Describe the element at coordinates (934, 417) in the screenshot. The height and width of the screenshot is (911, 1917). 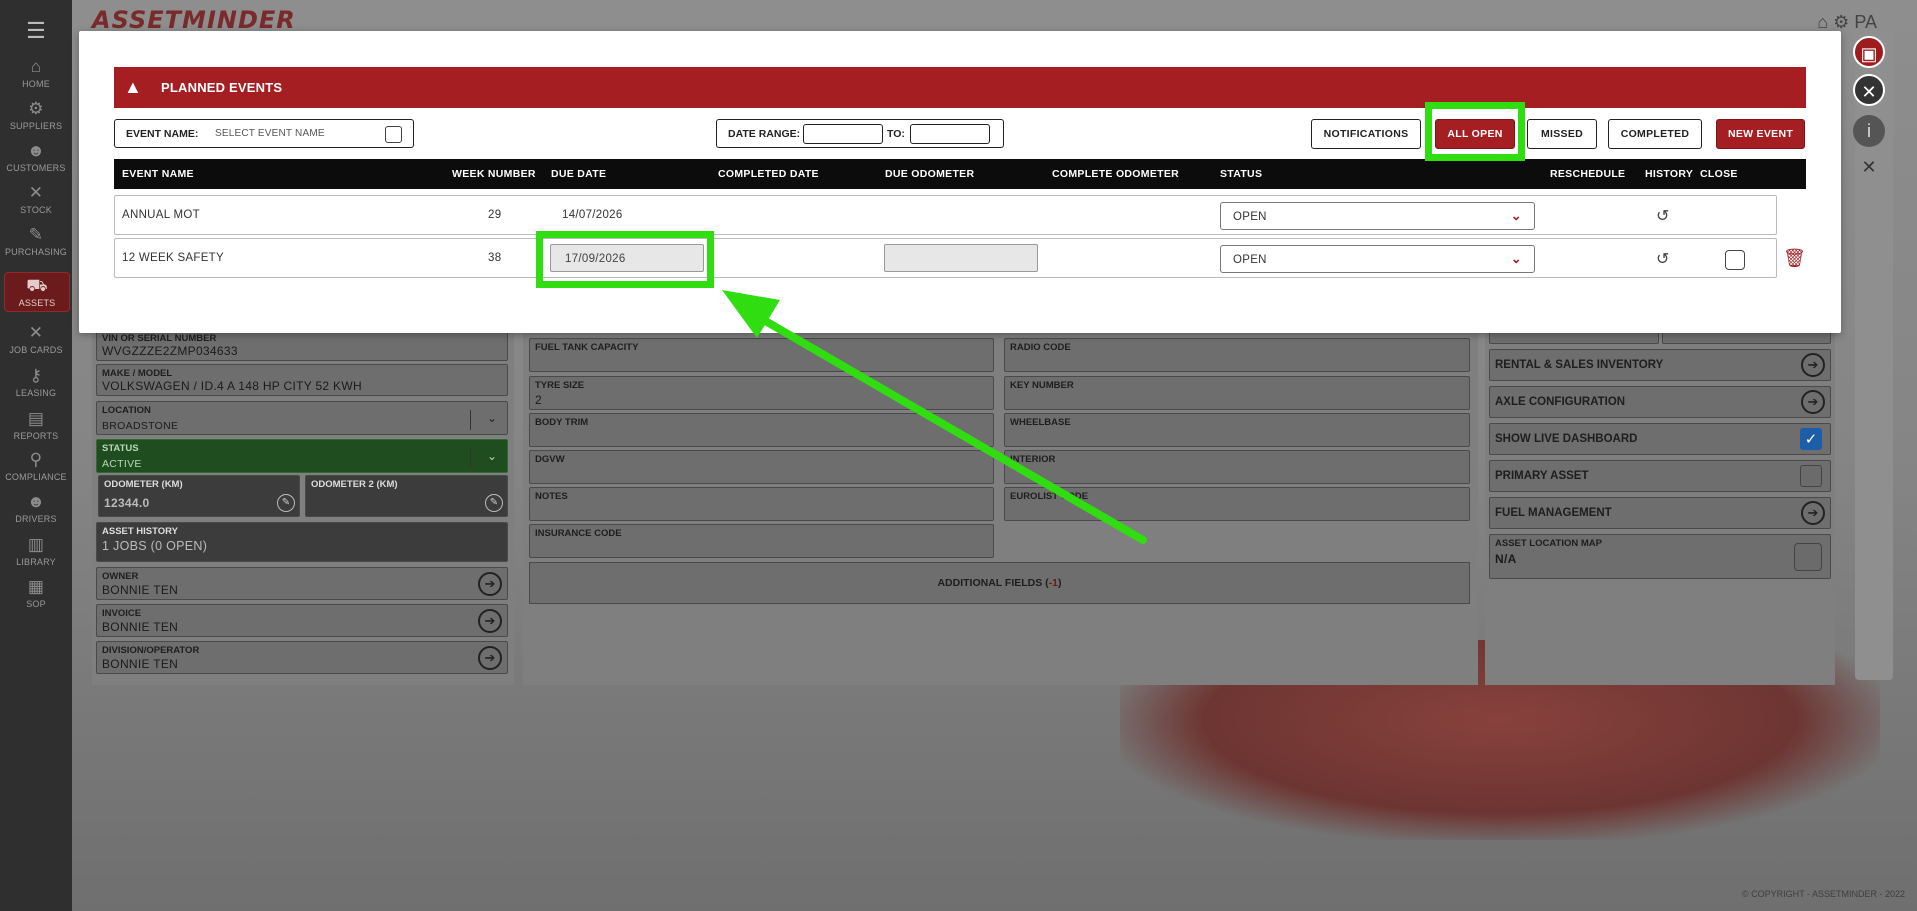
I see `annotation-arrow` at that location.